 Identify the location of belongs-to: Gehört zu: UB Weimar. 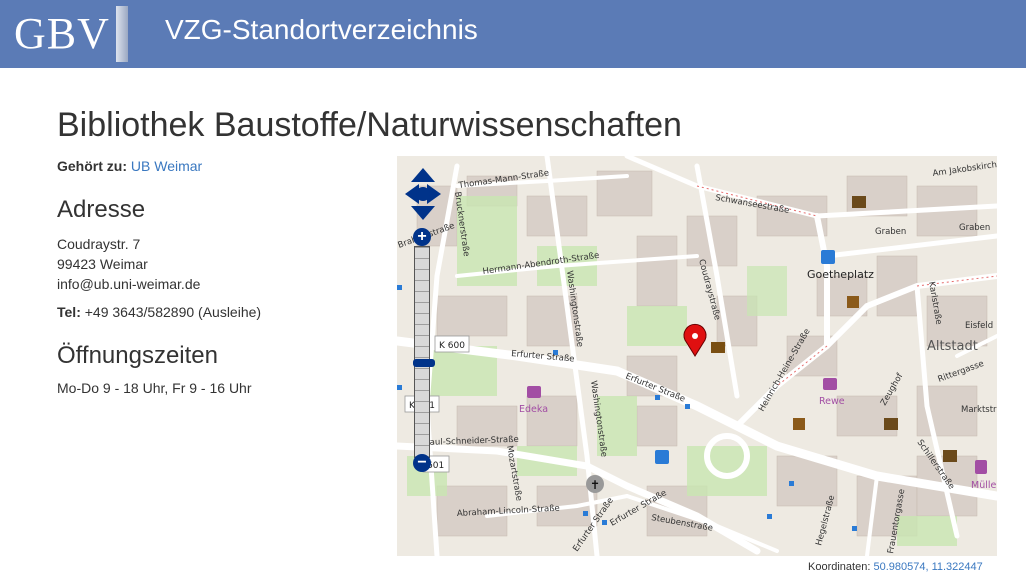
(129, 166).